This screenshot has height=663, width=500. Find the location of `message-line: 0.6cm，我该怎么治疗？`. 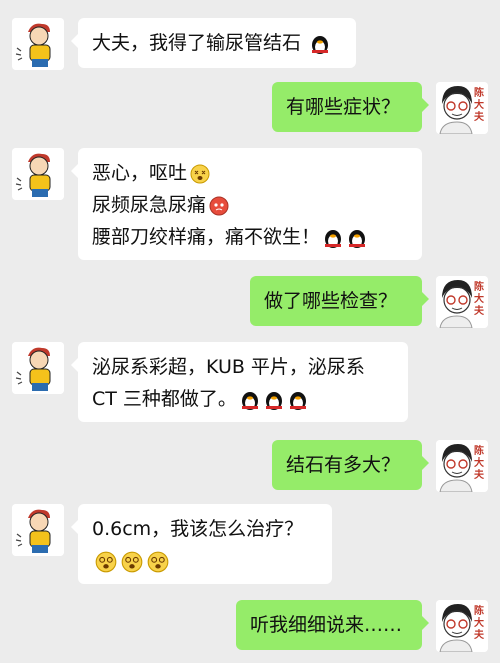

message-line: 0.6cm，我该怎么治疗？ is located at coordinates (205, 529).